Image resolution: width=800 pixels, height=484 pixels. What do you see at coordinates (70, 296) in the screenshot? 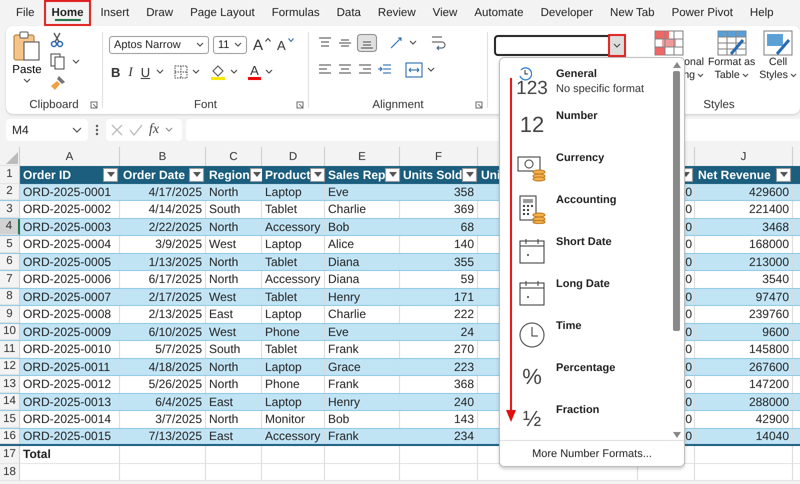
I see `table-cell: ORD-2025-0007` at bounding box center [70, 296].